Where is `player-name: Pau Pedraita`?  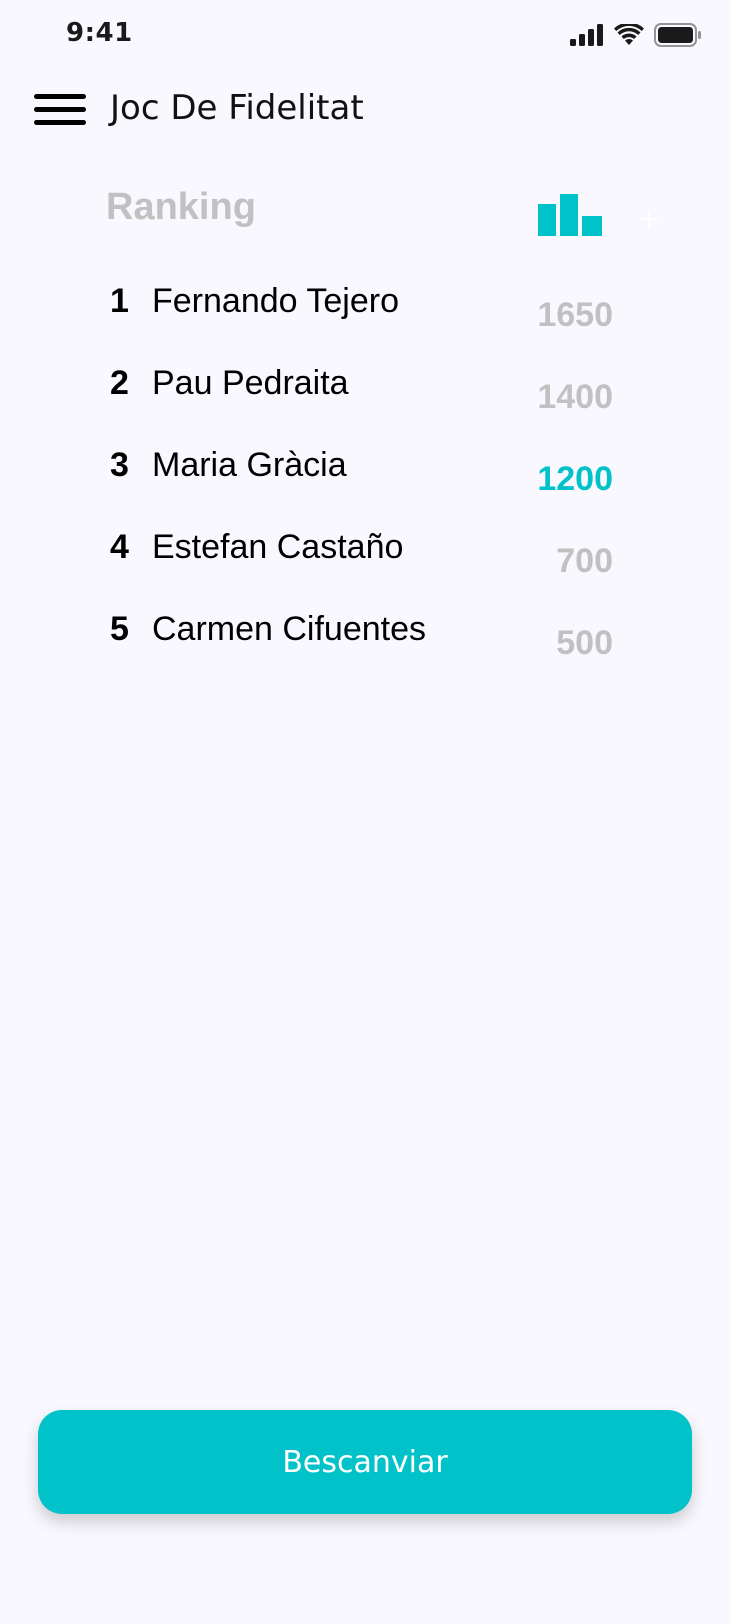
player-name: Pau Pedraita is located at coordinates (250, 383).